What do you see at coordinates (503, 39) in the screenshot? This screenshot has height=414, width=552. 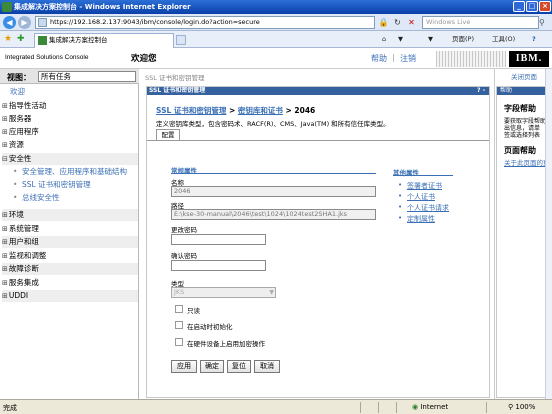 I see `tools-menu: 工具(O)` at bounding box center [503, 39].